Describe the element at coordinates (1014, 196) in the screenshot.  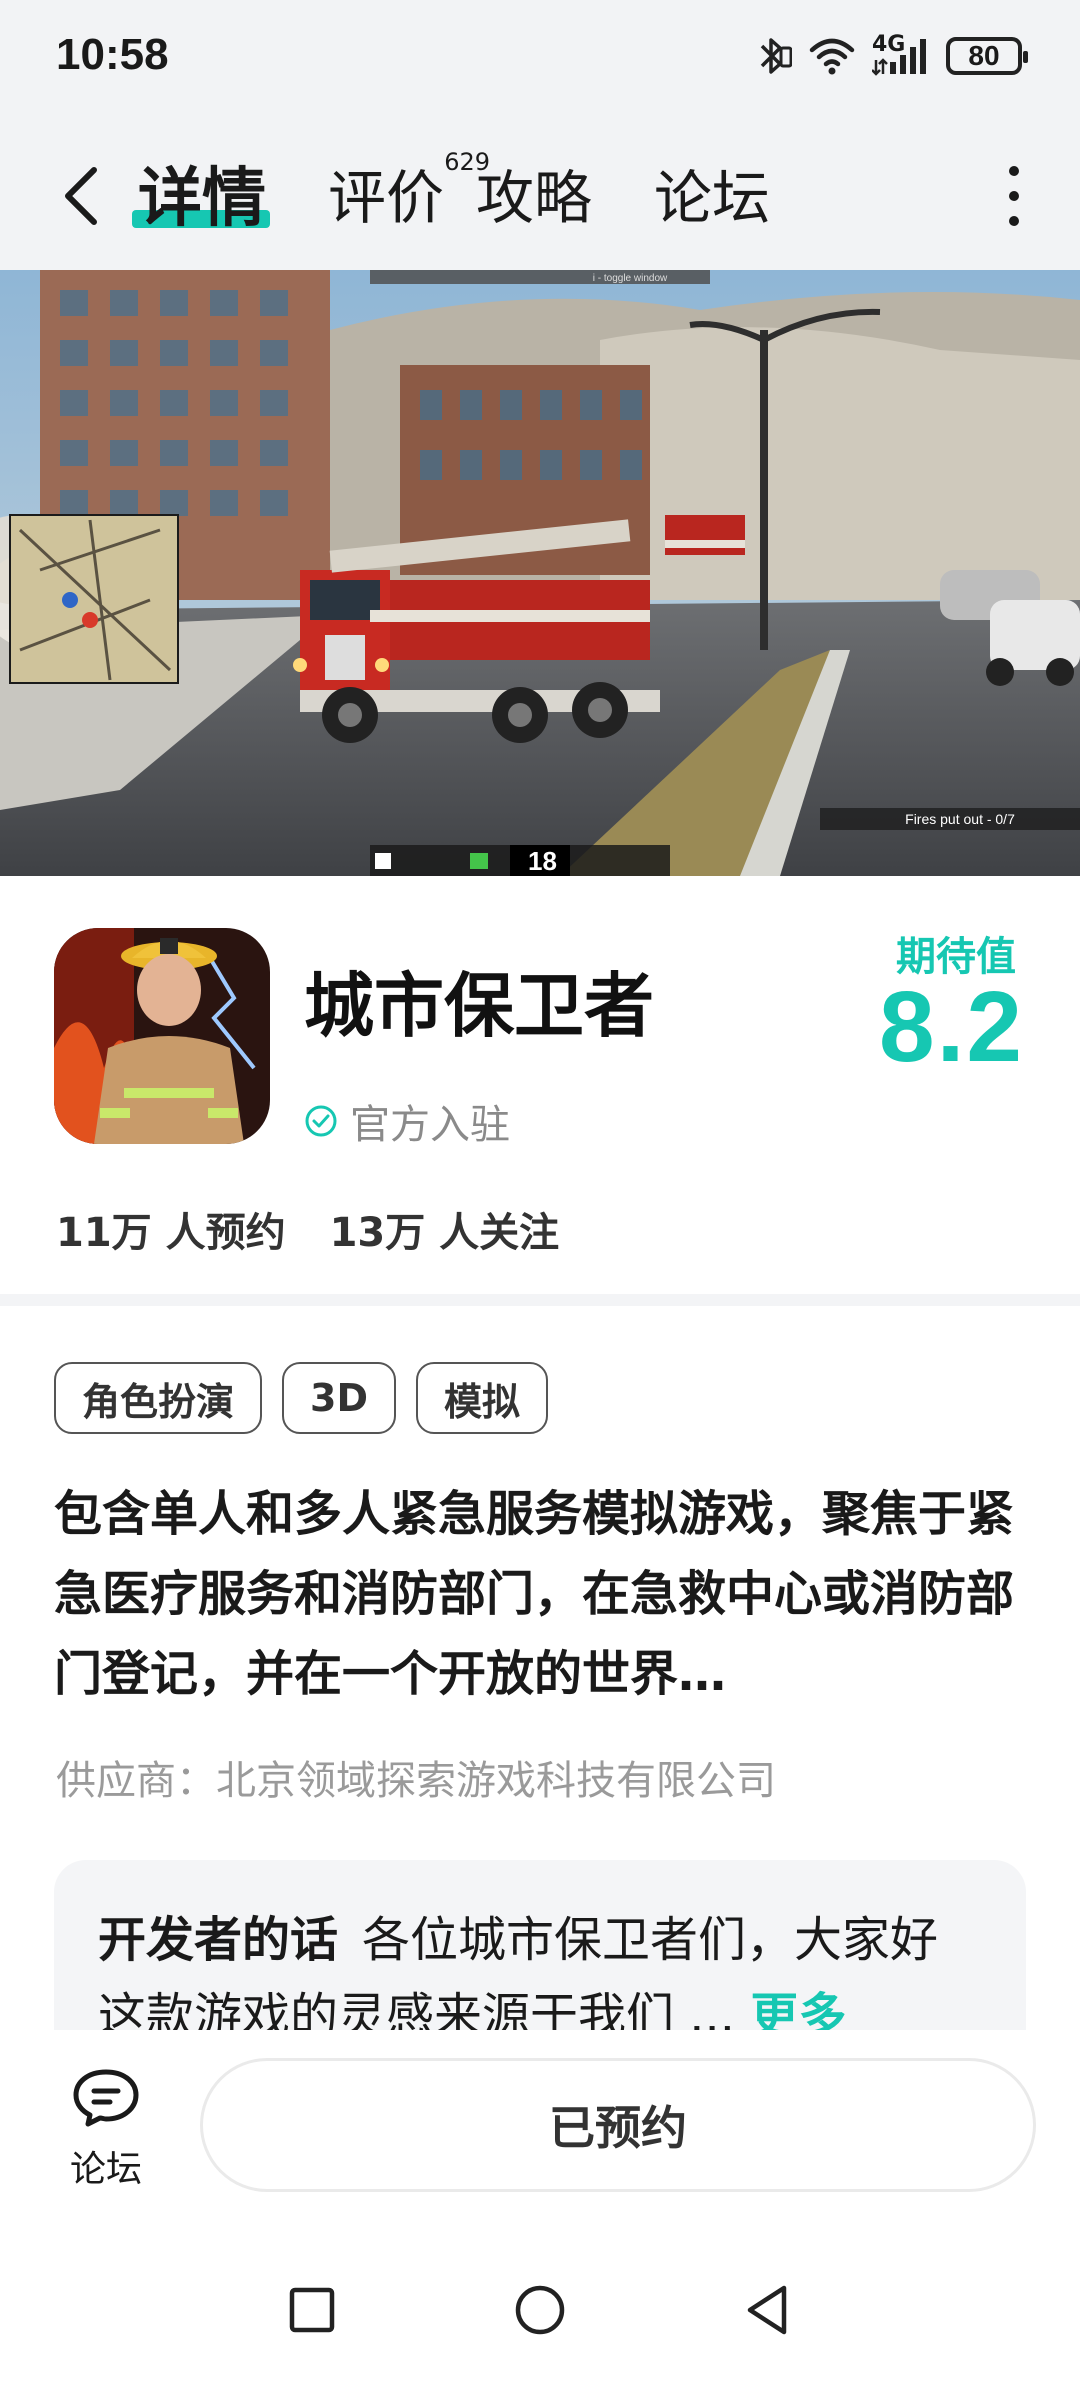
I see `more-options-icon` at that location.